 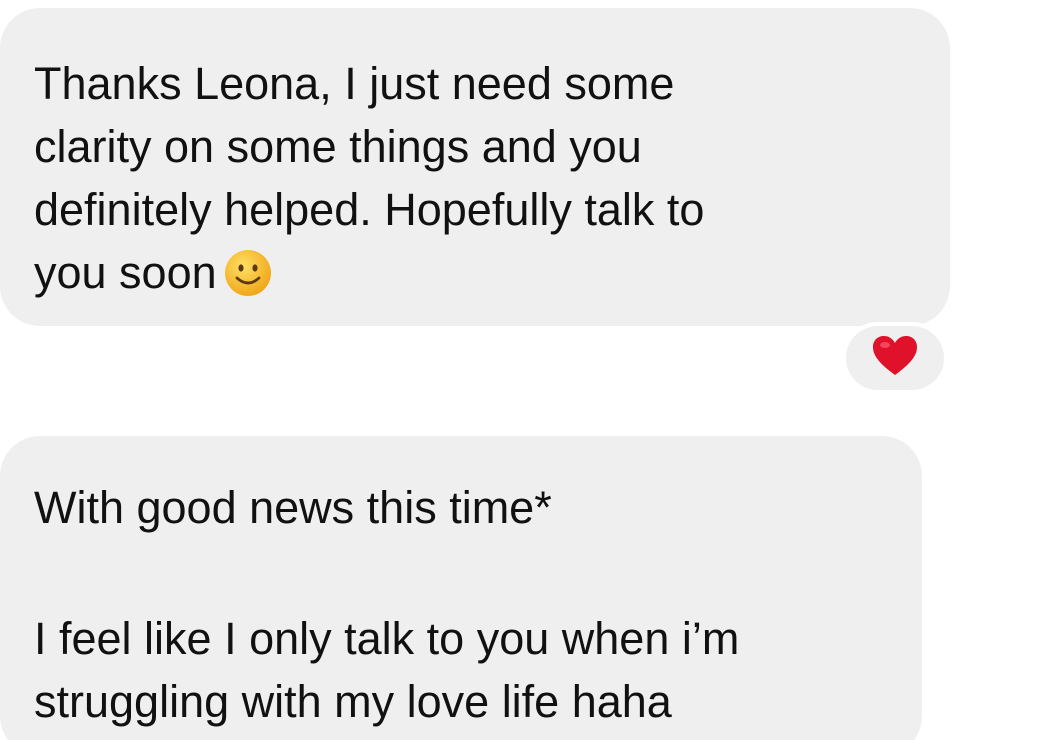 What do you see at coordinates (248, 273) in the screenshot?
I see `slightly-smiling-face-icon` at bounding box center [248, 273].